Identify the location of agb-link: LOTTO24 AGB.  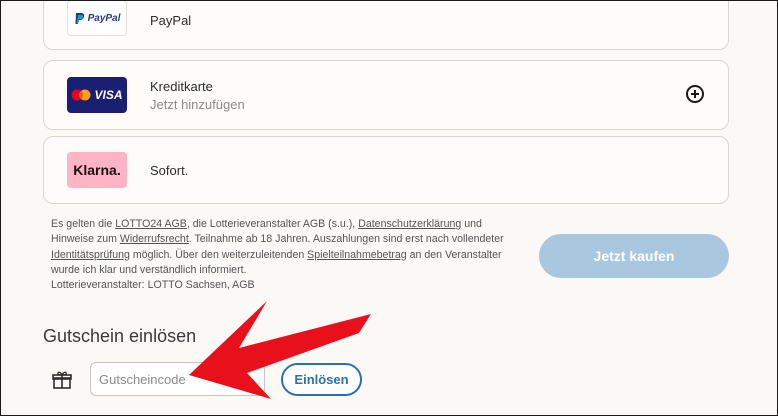
(151, 224).